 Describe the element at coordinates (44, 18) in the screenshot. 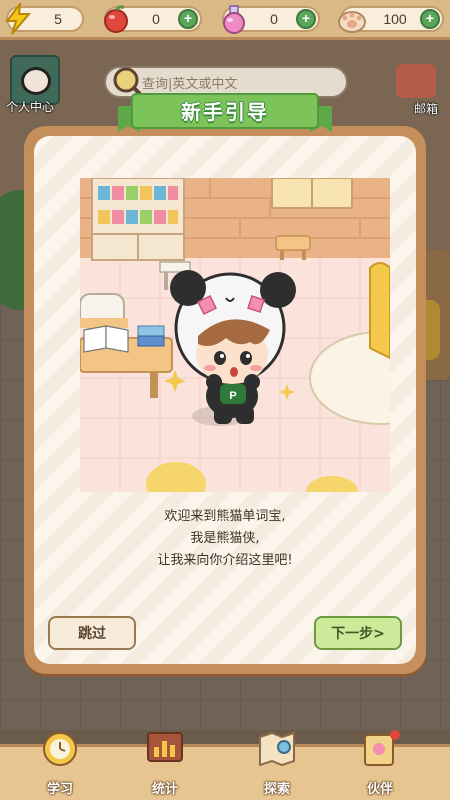

I see `energy-counter: 5` at that location.